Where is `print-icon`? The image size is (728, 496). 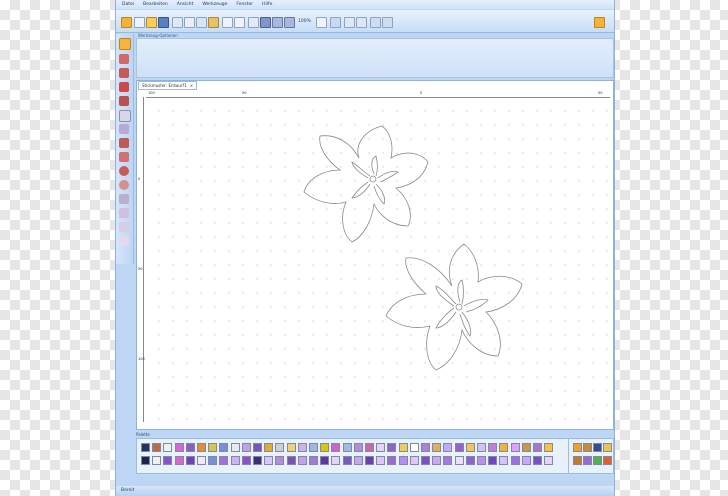 print-icon is located at coordinates (177, 22).